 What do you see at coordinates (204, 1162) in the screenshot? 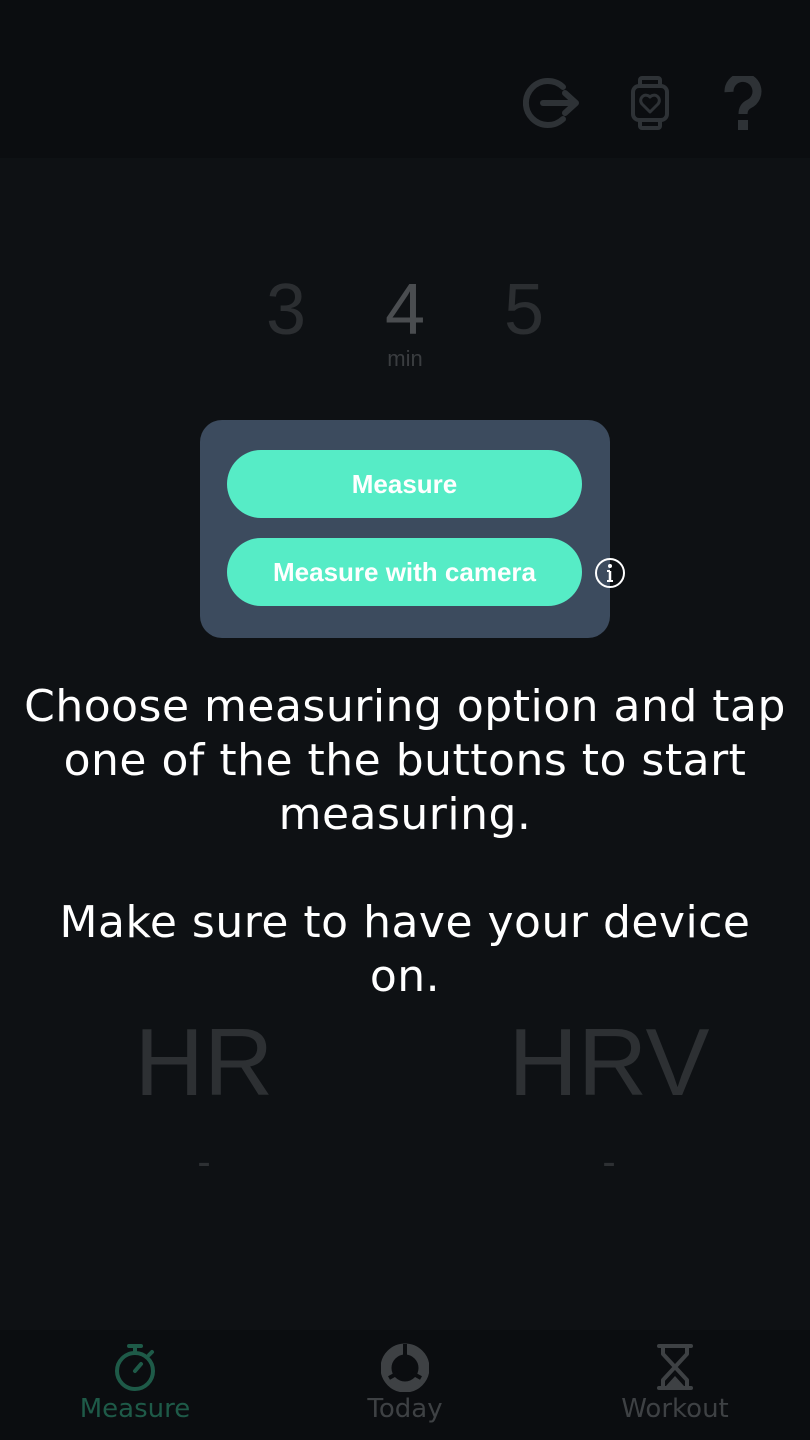
I see `hr-value: -` at bounding box center [204, 1162].